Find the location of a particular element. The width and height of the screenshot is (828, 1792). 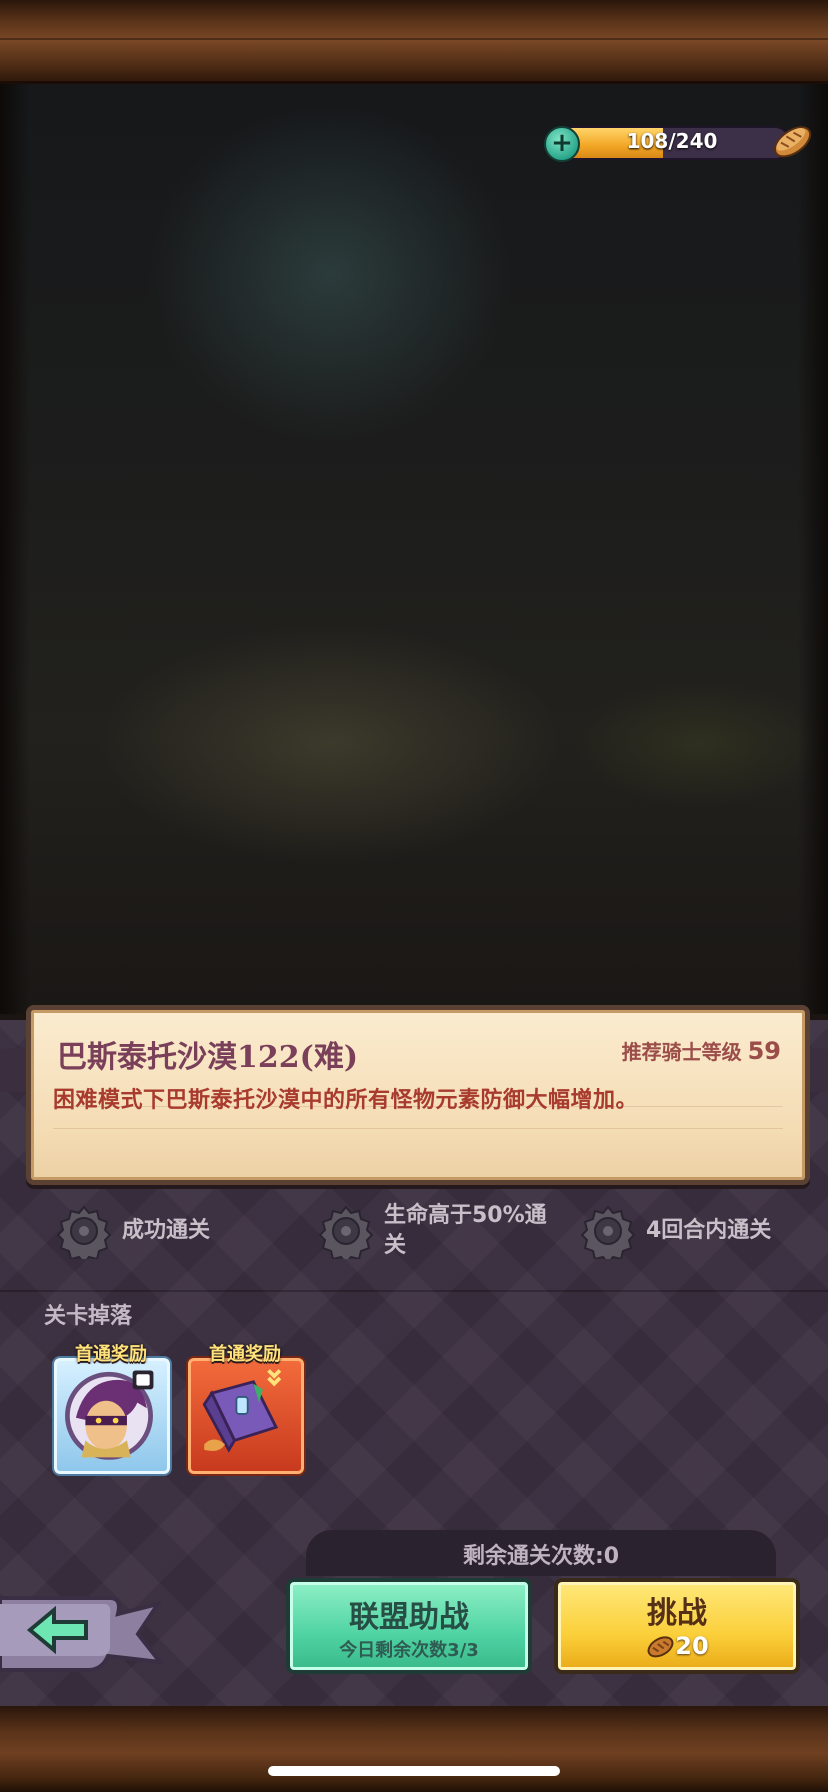

challenge-button: 挑战 20 is located at coordinates (677, 1626).